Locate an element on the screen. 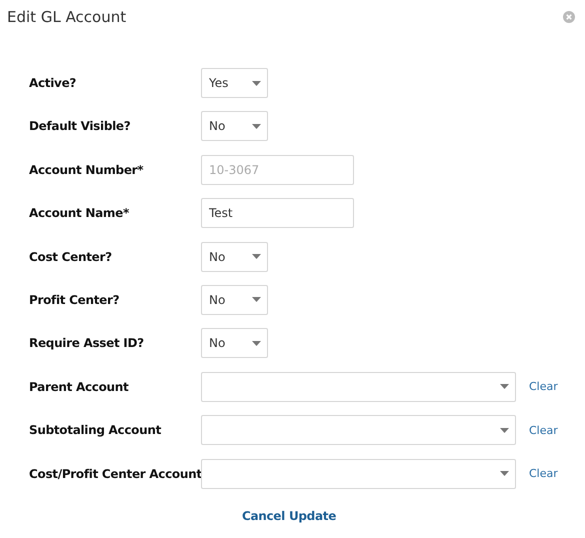 The image size is (585, 538). close-icon is located at coordinates (569, 17).